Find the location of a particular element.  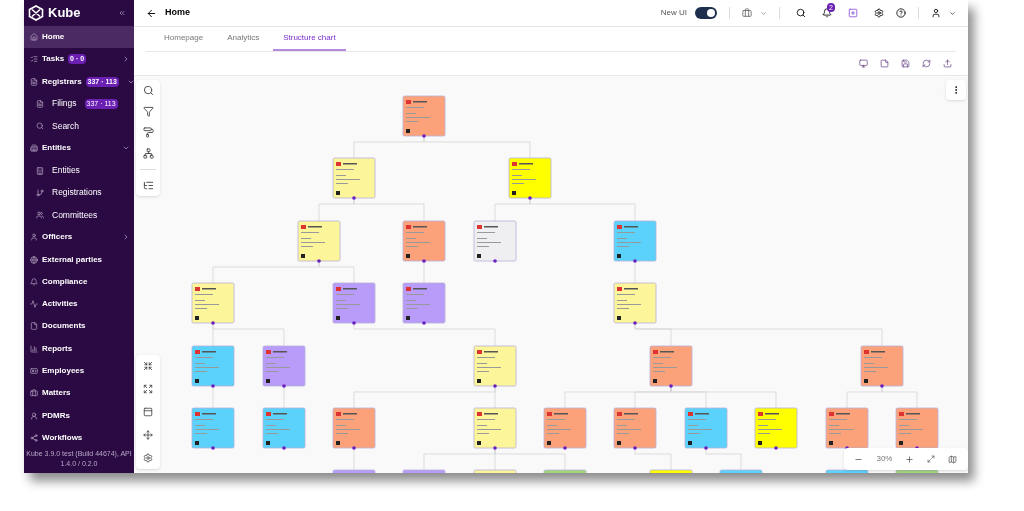

help-icon is located at coordinates (901, 13).